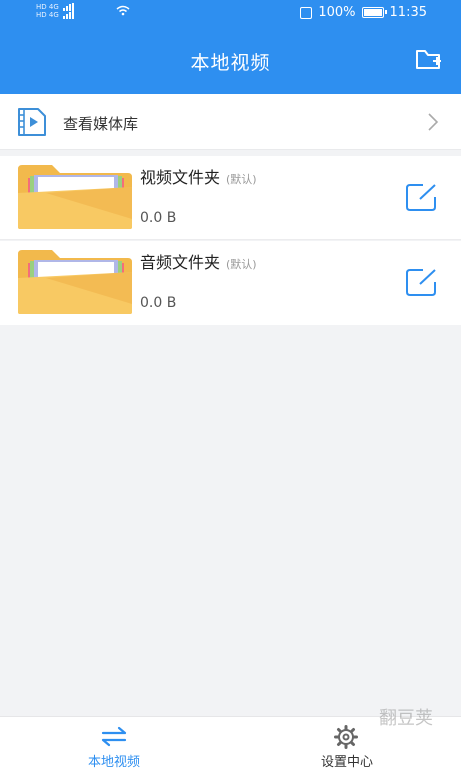 The width and height of the screenshot is (461, 770). Describe the element at coordinates (113, 762) in the screenshot. I see `nav-label: 本地视频` at that location.